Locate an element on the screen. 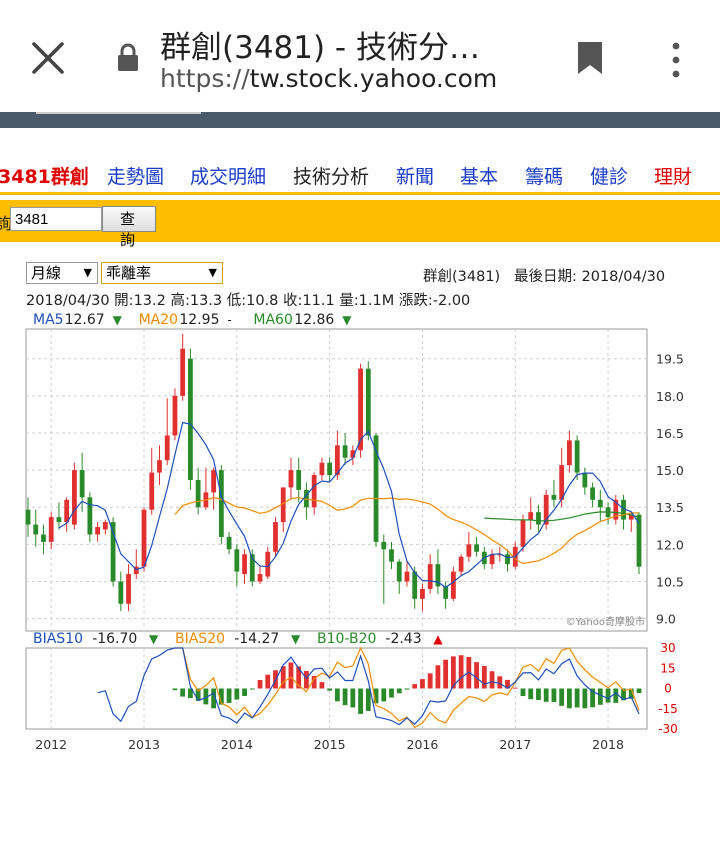 This screenshot has height=857, width=720. x-tick-label: 2015 is located at coordinates (330, 744).